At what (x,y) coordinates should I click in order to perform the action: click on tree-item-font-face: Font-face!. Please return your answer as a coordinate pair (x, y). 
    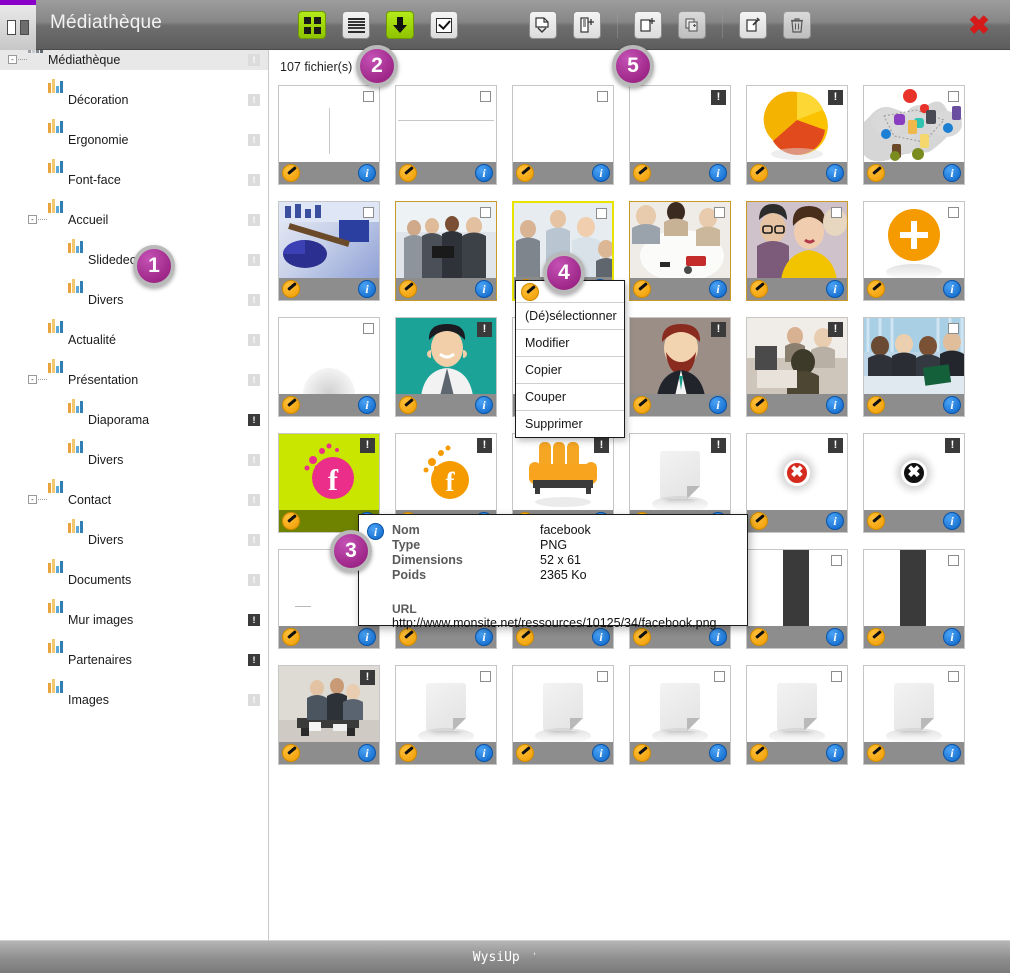
    Looking at the image, I should click on (134, 174).